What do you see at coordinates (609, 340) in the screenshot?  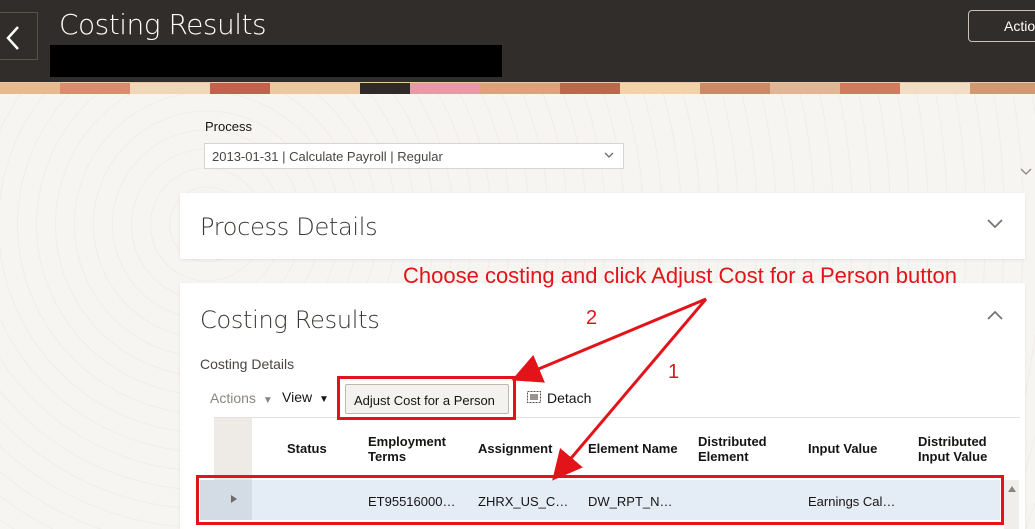 I see `arrow-to-button` at bounding box center [609, 340].